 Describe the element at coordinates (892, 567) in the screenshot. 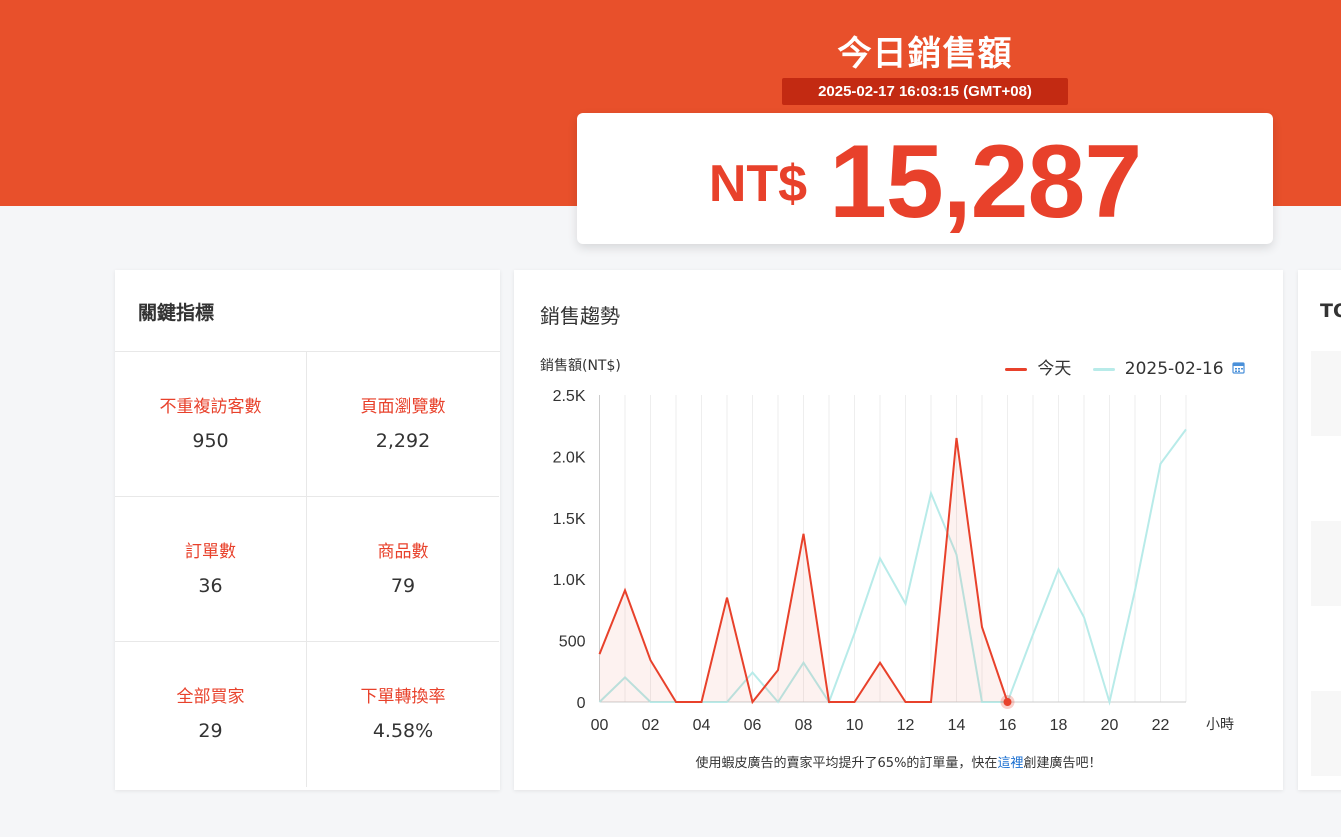

I see `series-line-yesterday` at that location.